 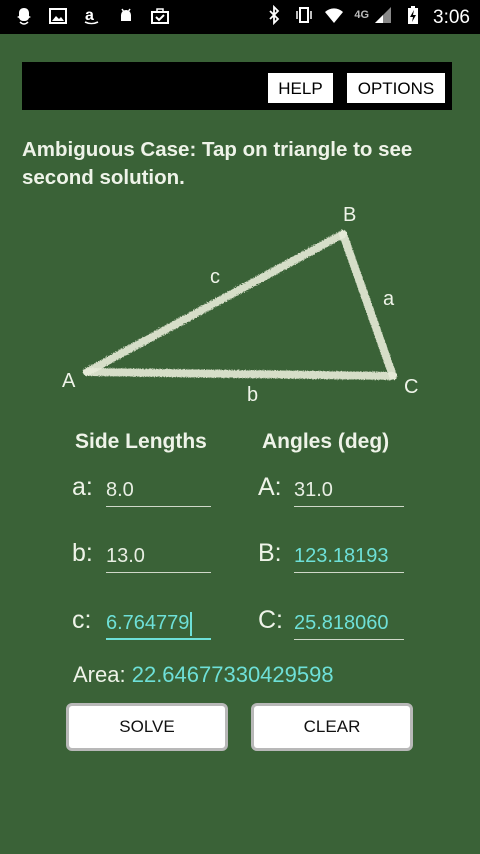 I want to click on solve-button: SOLVE, so click(x=147, y=727).